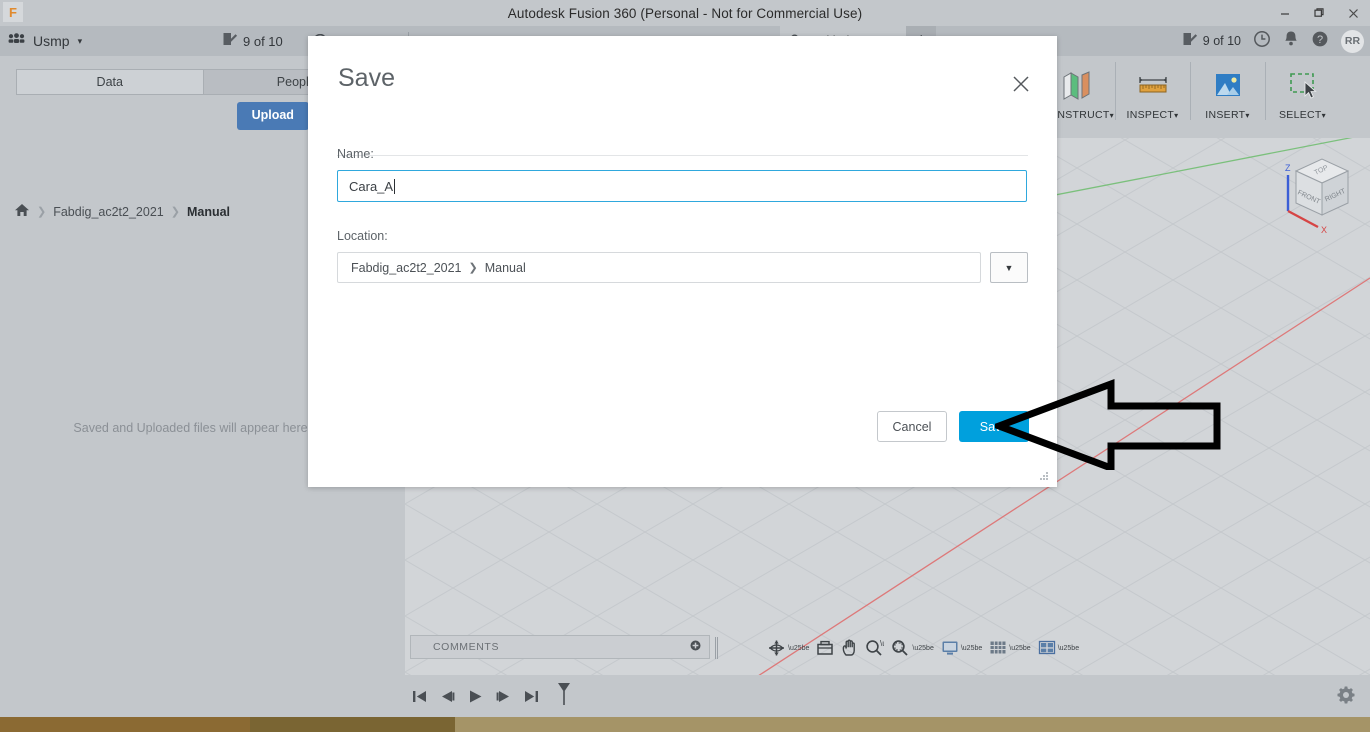 The height and width of the screenshot is (732, 1370). I want to click on location-input: Fabdig_ac2t2_2021 ❯ Manual, so click(659, 267).